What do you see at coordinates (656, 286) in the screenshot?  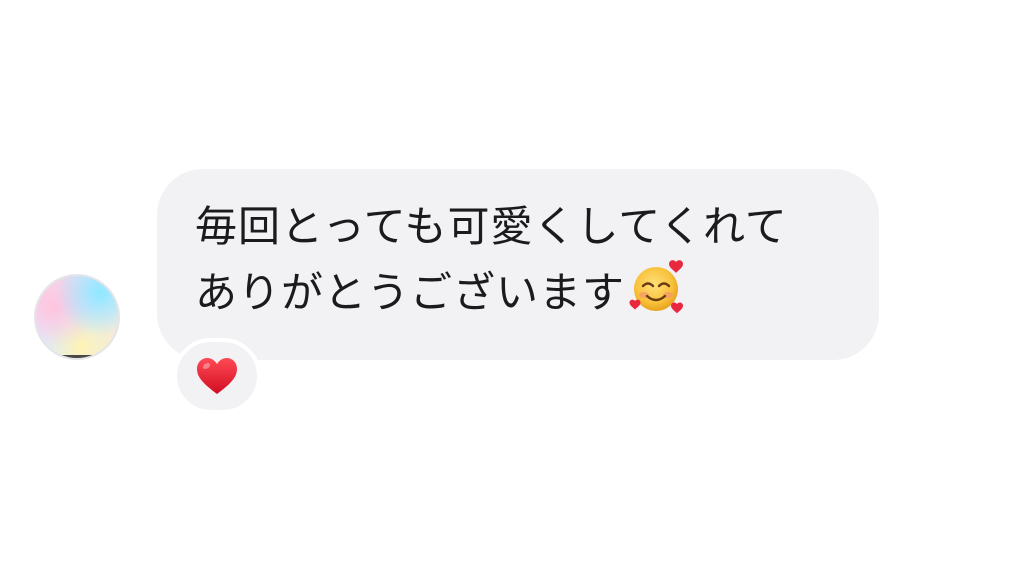 I see `smiling-face-with-hearts-icon` at bounding box center [656, 286].